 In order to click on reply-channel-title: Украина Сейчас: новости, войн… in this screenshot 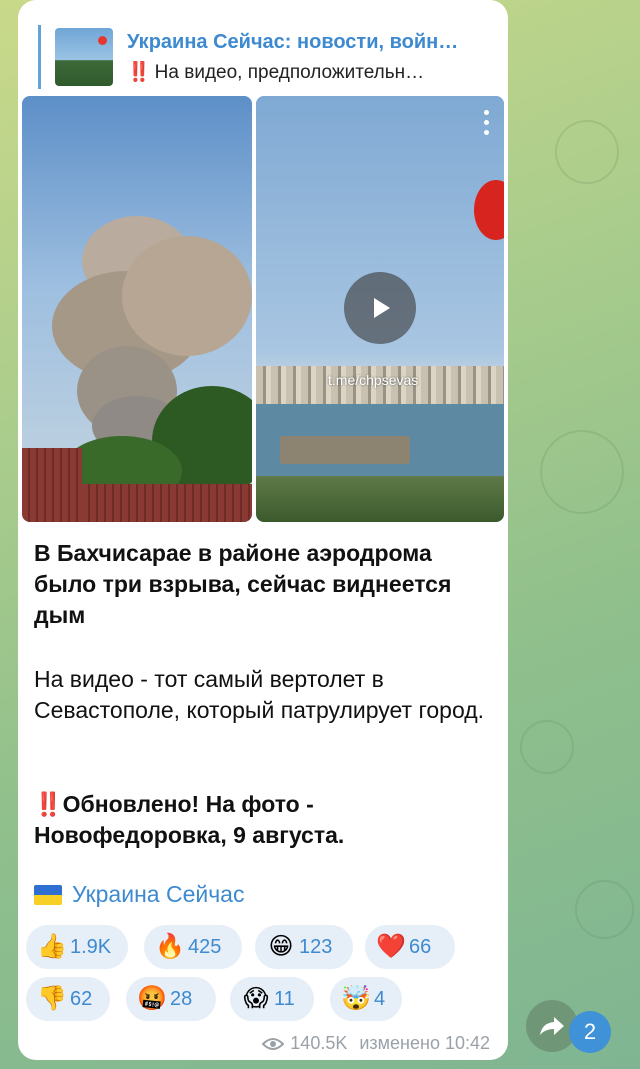, I will do `click(293, 41)`.